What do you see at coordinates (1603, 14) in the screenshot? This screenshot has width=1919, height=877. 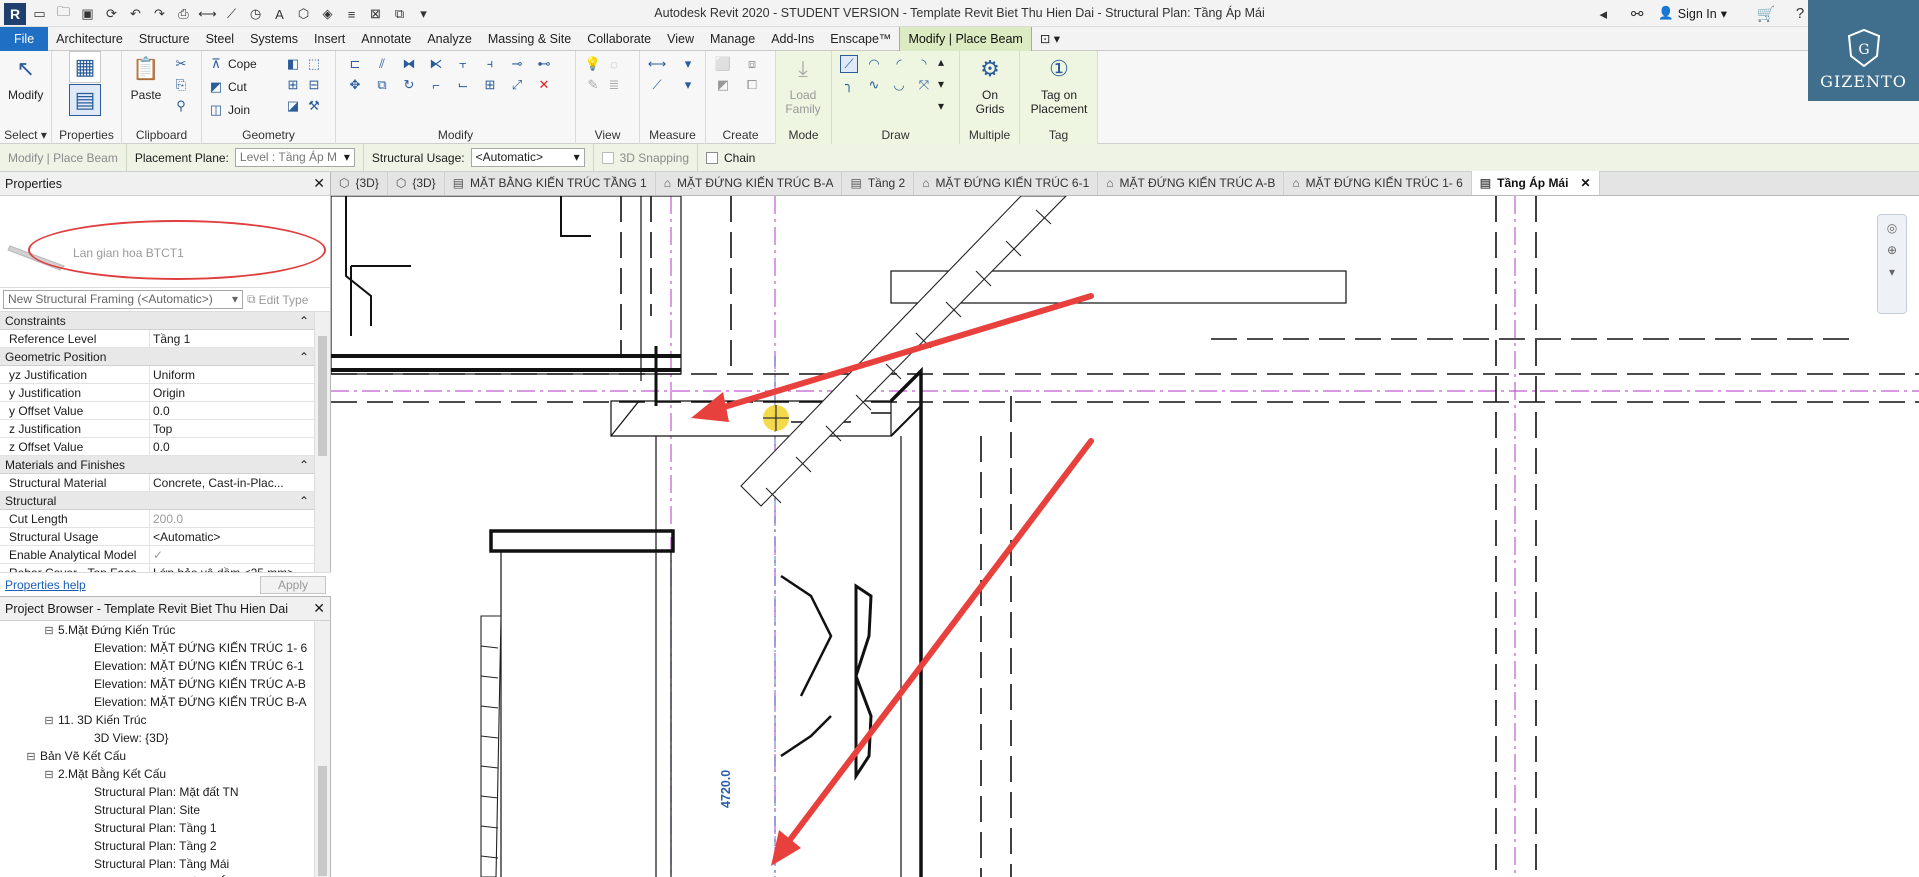 I see `search-arrow-icon: ◂` at bounding box center [1603, 14].